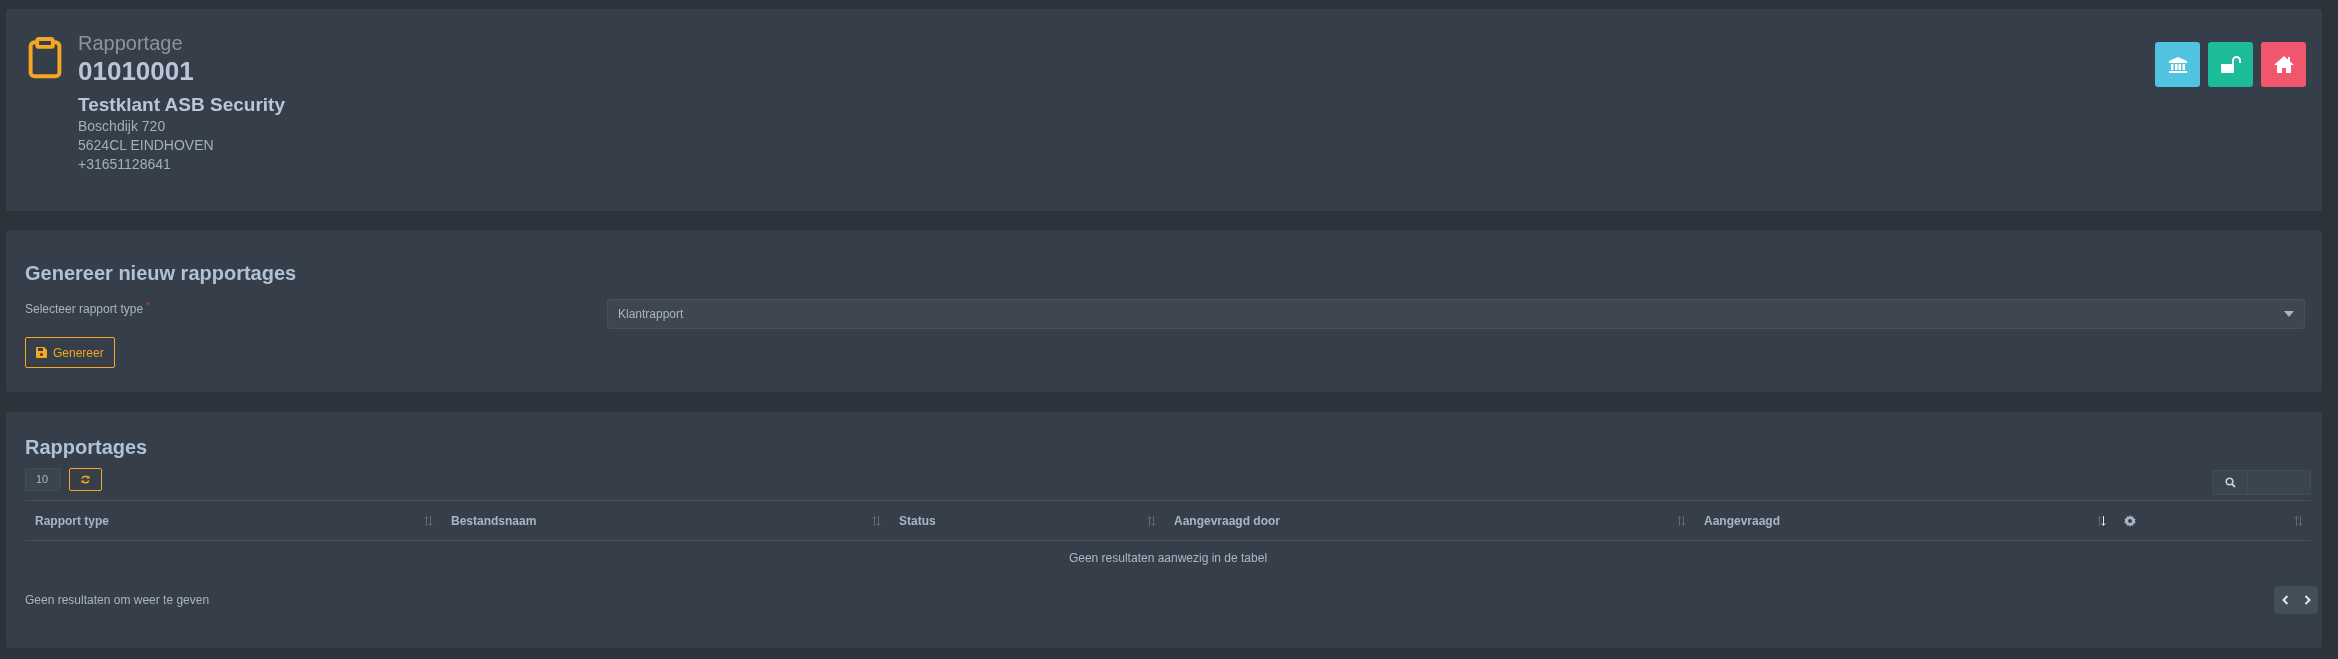  Describe the element at coordinates (70, 352) in the screenshot. I see `generate-button: Genereer` at that location.